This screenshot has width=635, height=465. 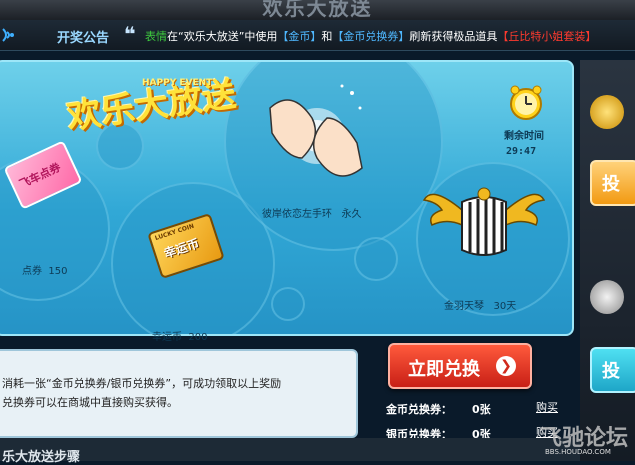 I want to click on item-label-bracelet: 彼岸依恋左手环 永久, so click(x=312, y=212).